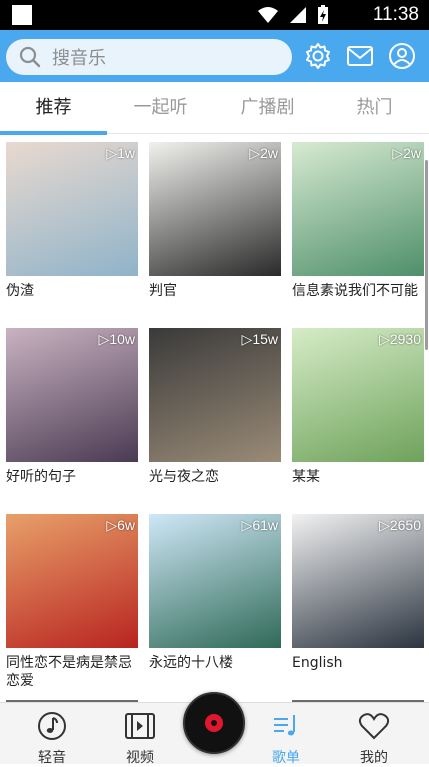 The height and width of the screenshot is (767, 429). I want to click on mail-icon, so click(360, 56).